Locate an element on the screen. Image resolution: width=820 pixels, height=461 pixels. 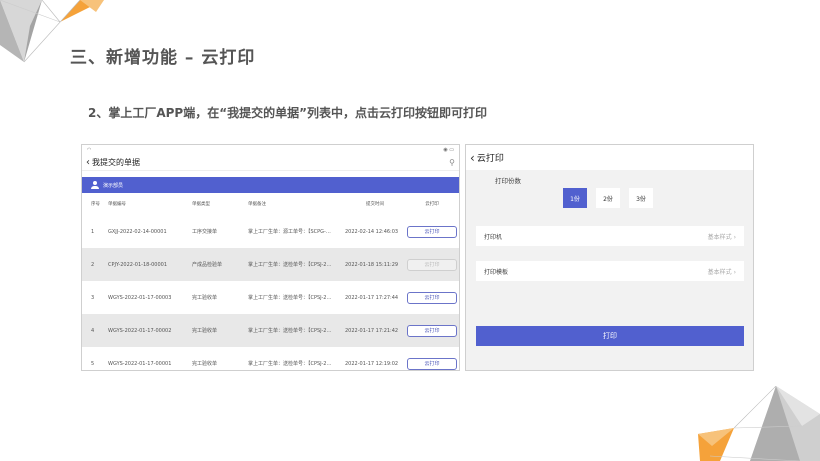
row-type: 工序交接单 is located at coordinates (205, 232).